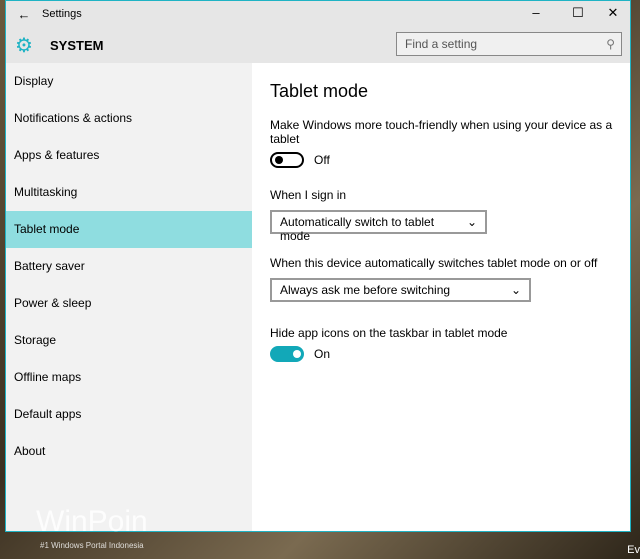  Describe the element at coordinates (129, 340) in the screenshot. I see `sidebar-item-storage: Storage` at that location.